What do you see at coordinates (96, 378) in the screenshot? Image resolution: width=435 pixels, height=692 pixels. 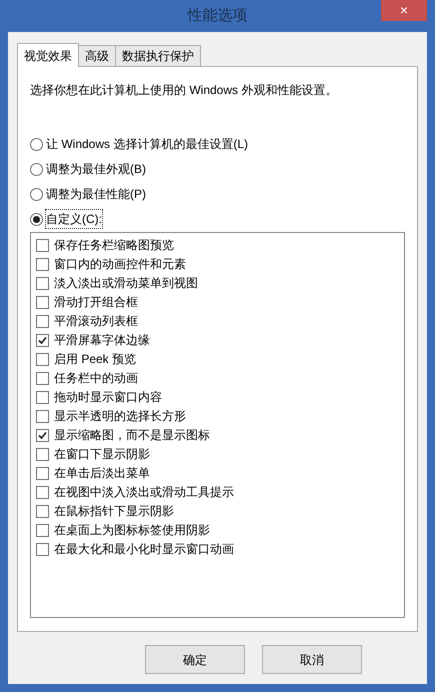 I see `checkbox-label: 任务栏中的动画` at bounding box center [96, 378].